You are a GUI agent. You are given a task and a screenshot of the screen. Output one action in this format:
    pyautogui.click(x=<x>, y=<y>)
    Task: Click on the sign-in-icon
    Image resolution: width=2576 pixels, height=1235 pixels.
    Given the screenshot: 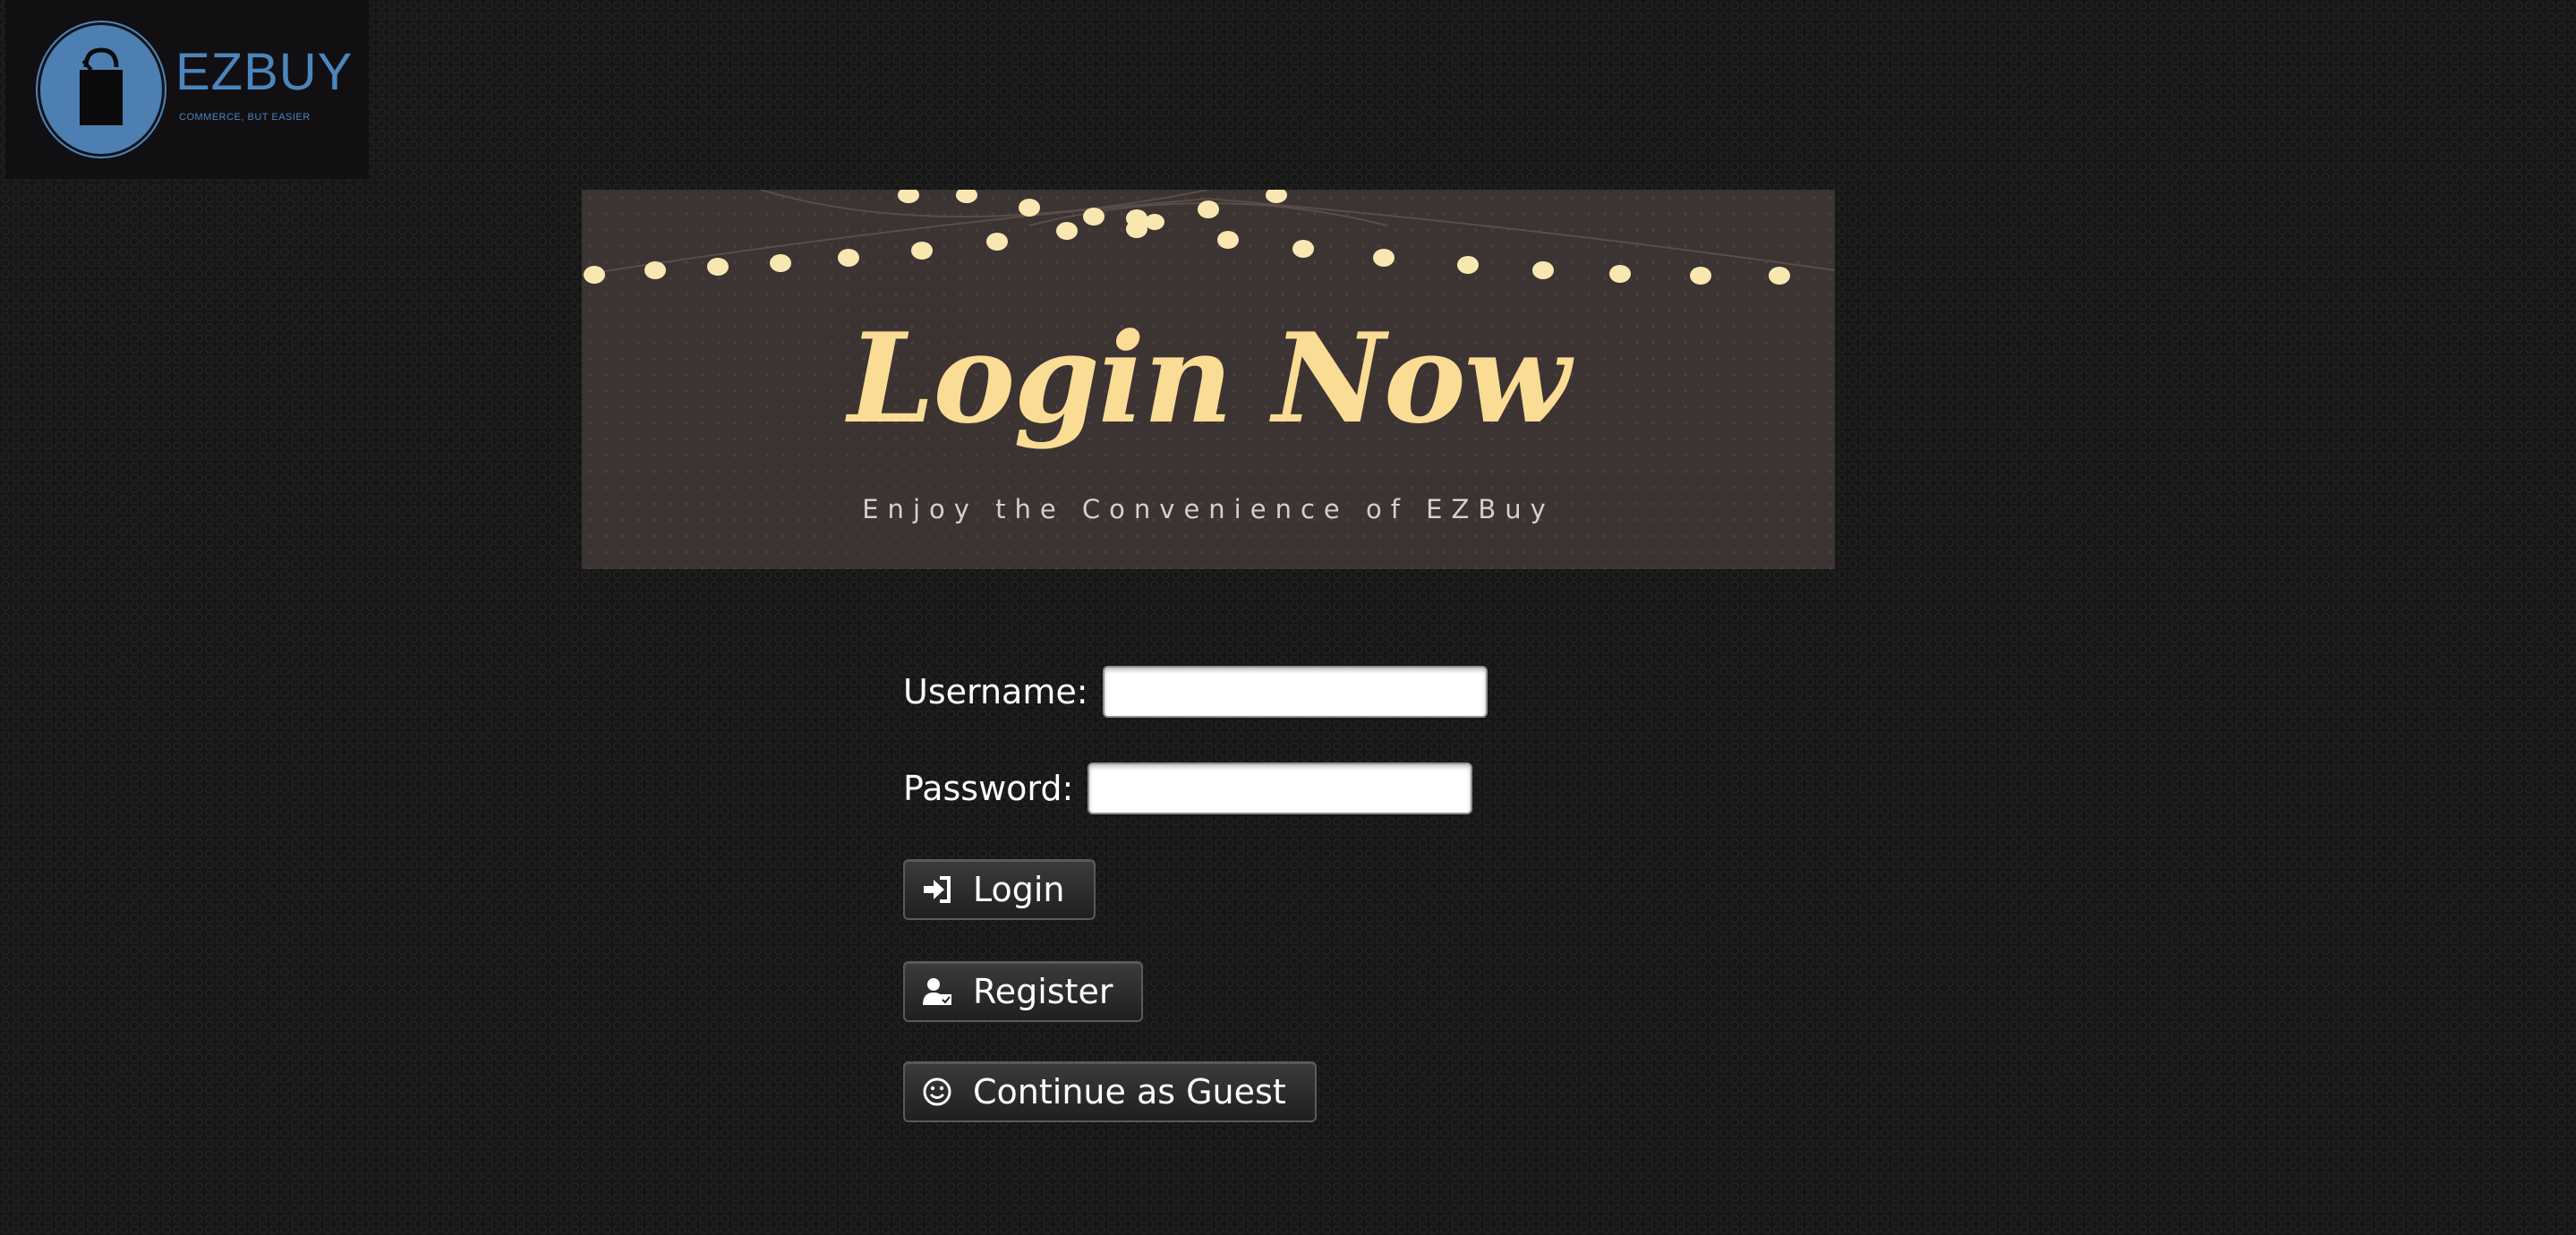 What is the action you would take?
    pyautogui.click(x=937, y=890)
    